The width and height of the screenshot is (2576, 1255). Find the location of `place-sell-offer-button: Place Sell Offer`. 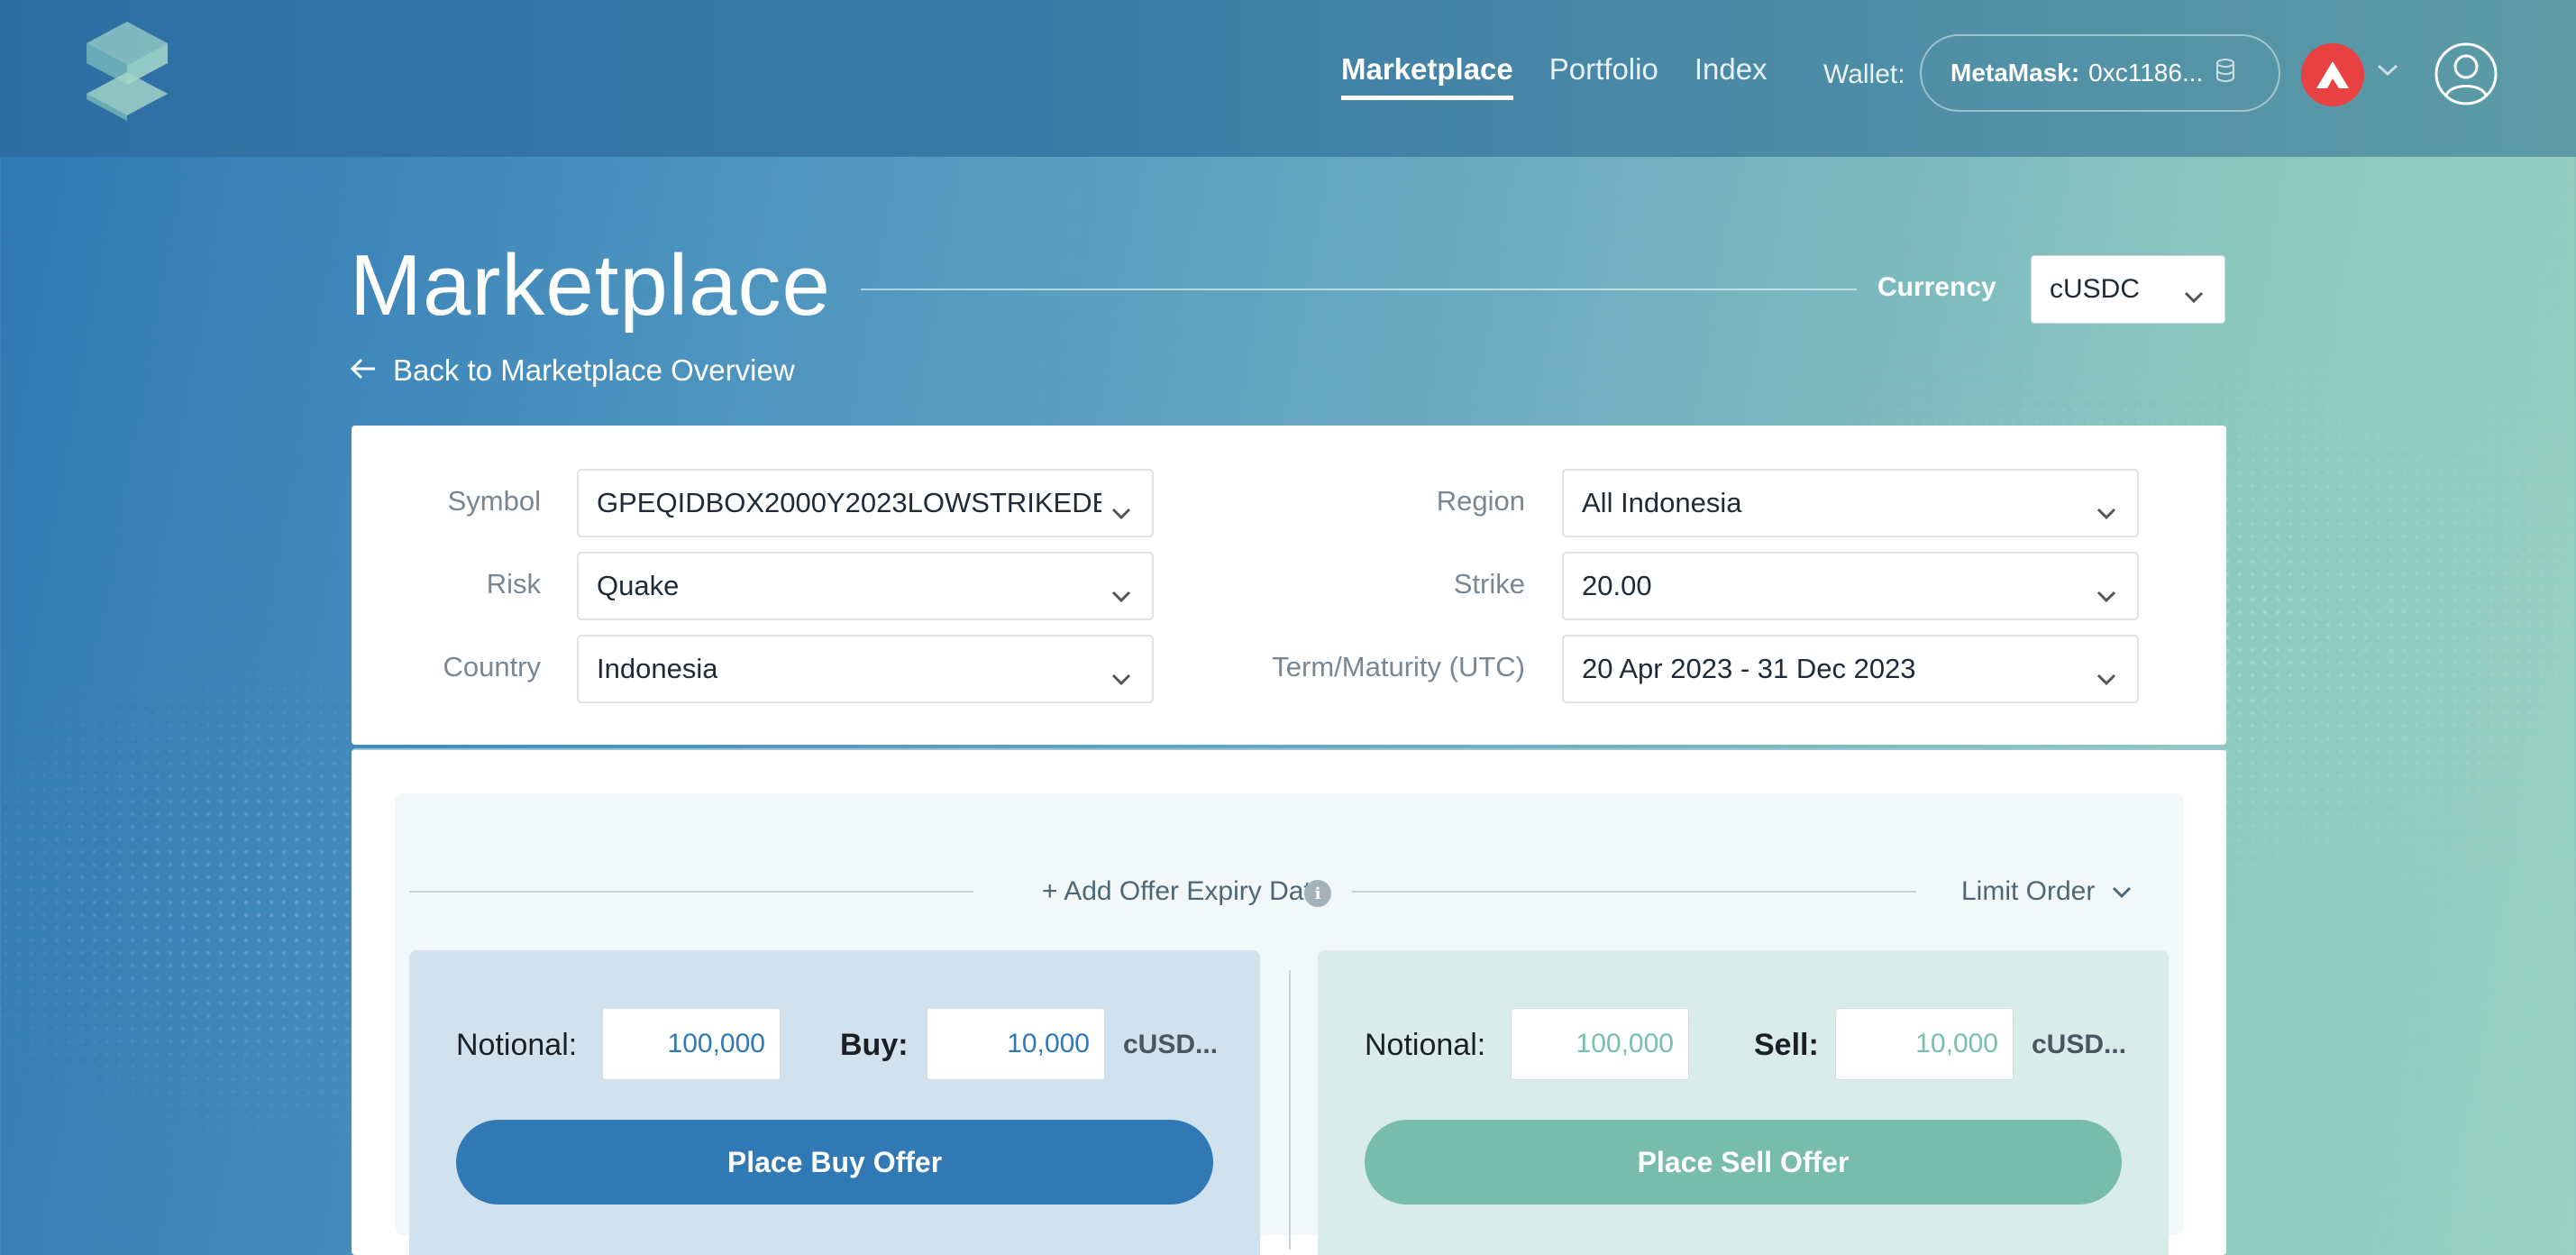

place-sell-offer-button: Place Sell Offer is located at coordinates (1743, 1162).